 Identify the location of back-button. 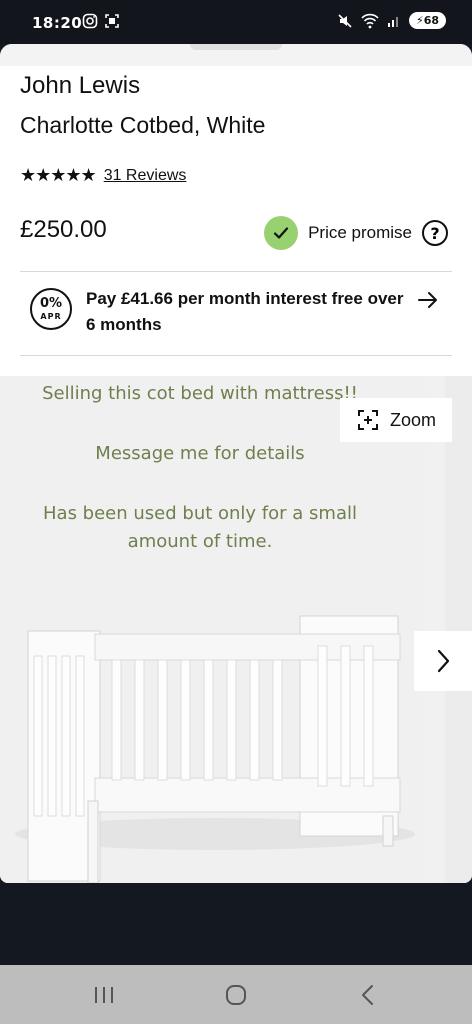
(368, 995).